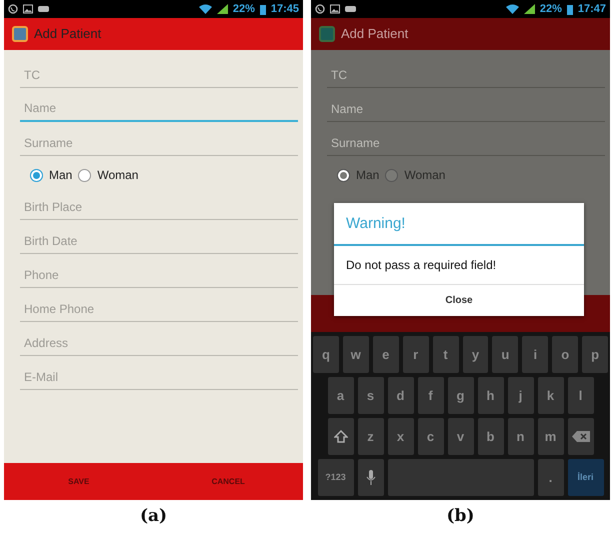  Describe the element at coordinates (505, 354) in the screenshot. I see `key: u` at that location.